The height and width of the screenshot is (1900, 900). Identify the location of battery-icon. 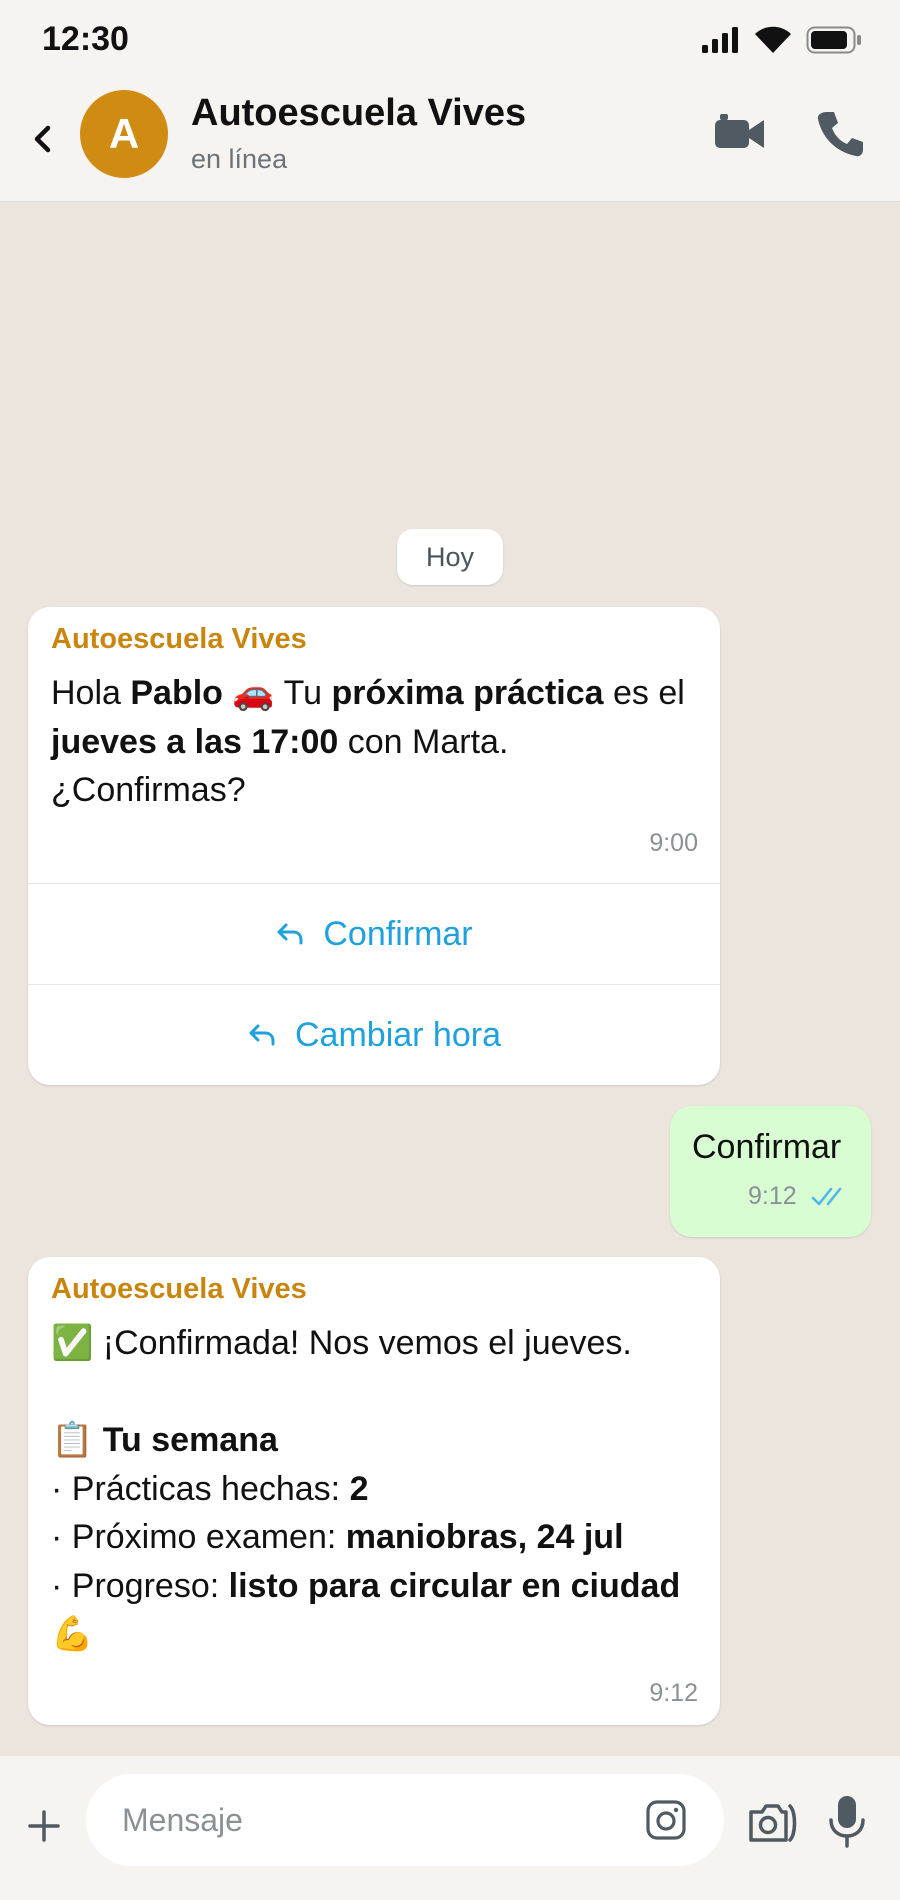
(833, 40).